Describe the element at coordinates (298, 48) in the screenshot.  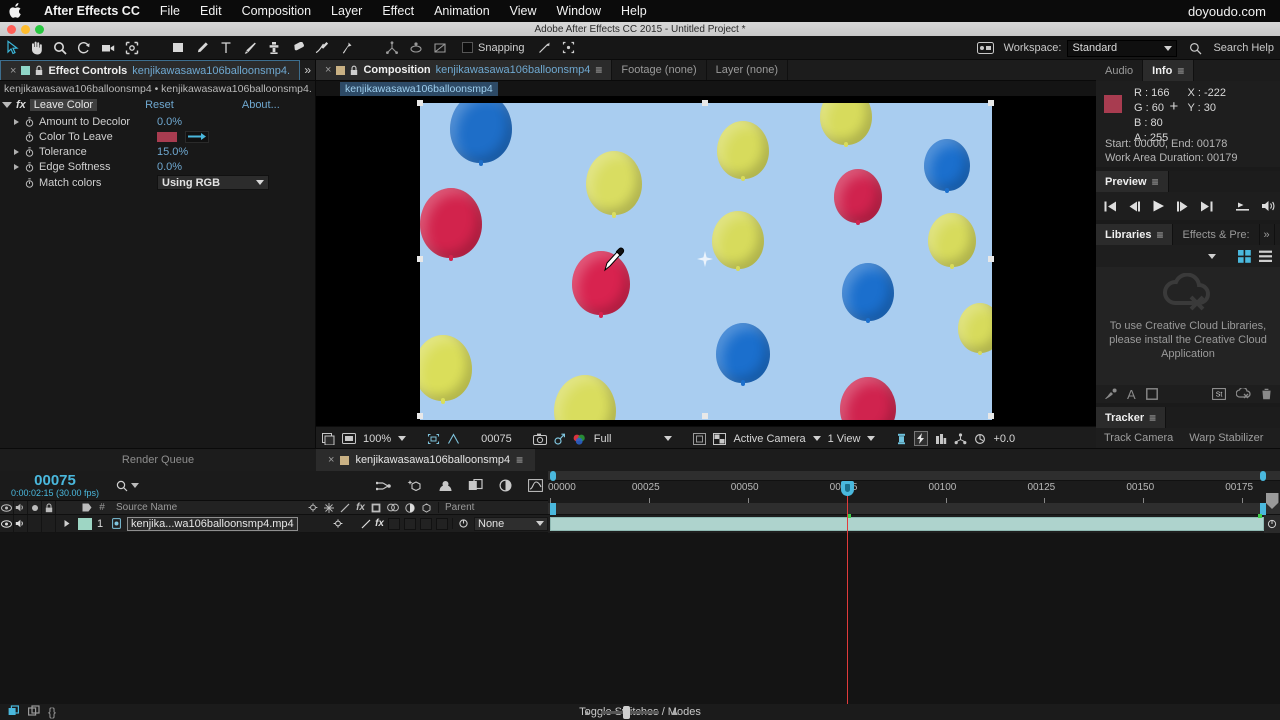
I see `eraser-tool` at that location.